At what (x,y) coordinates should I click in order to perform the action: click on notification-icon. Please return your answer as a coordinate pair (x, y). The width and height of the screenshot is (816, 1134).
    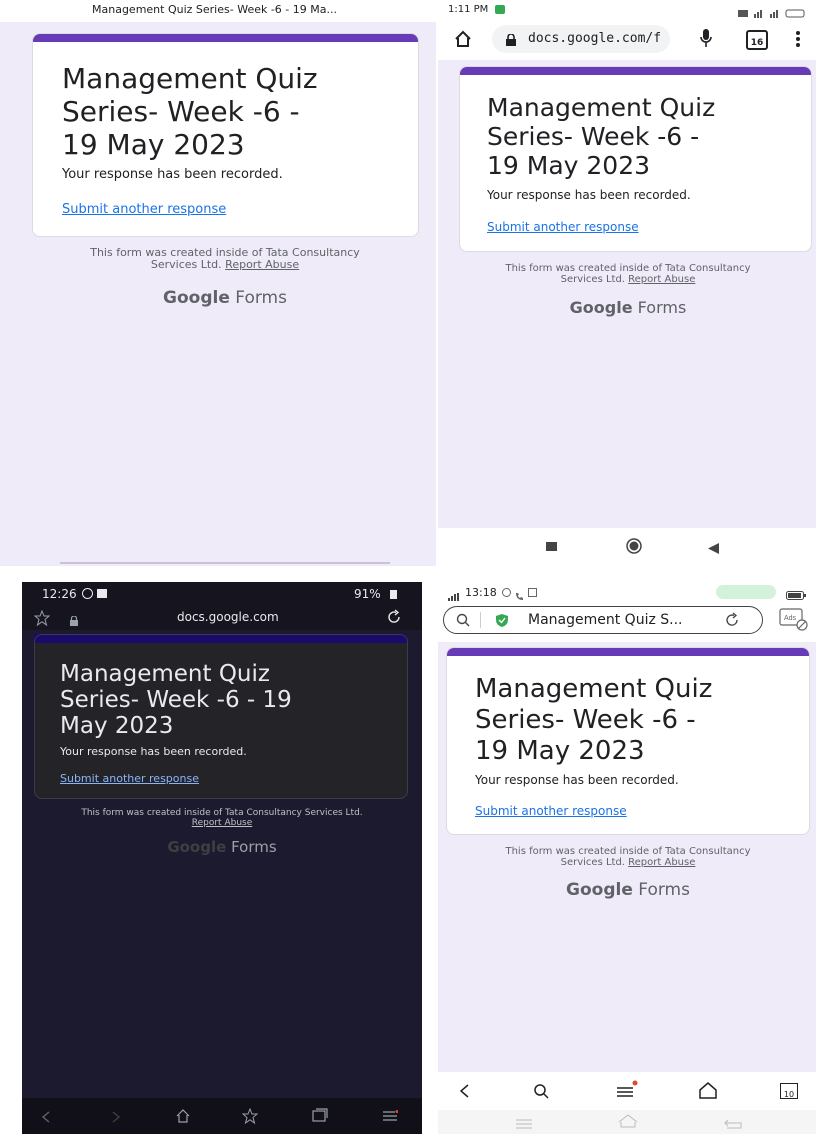
    Looking at the image, I should click on (500, 9).